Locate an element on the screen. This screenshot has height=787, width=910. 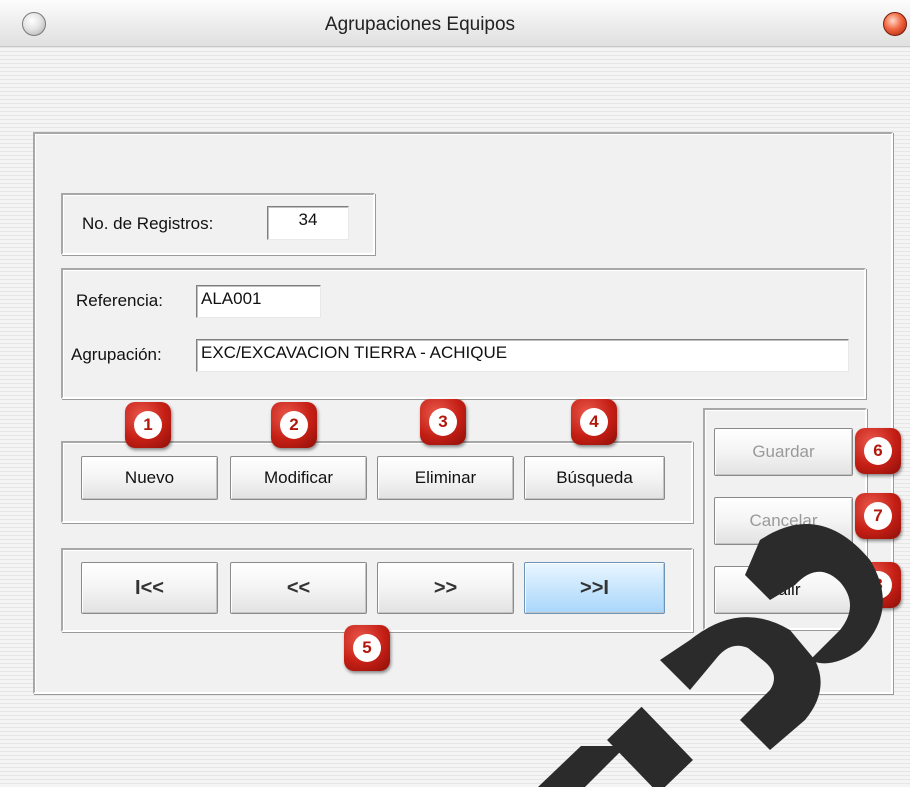
guardar-button: Guardar is located at coordinates (783, 452).